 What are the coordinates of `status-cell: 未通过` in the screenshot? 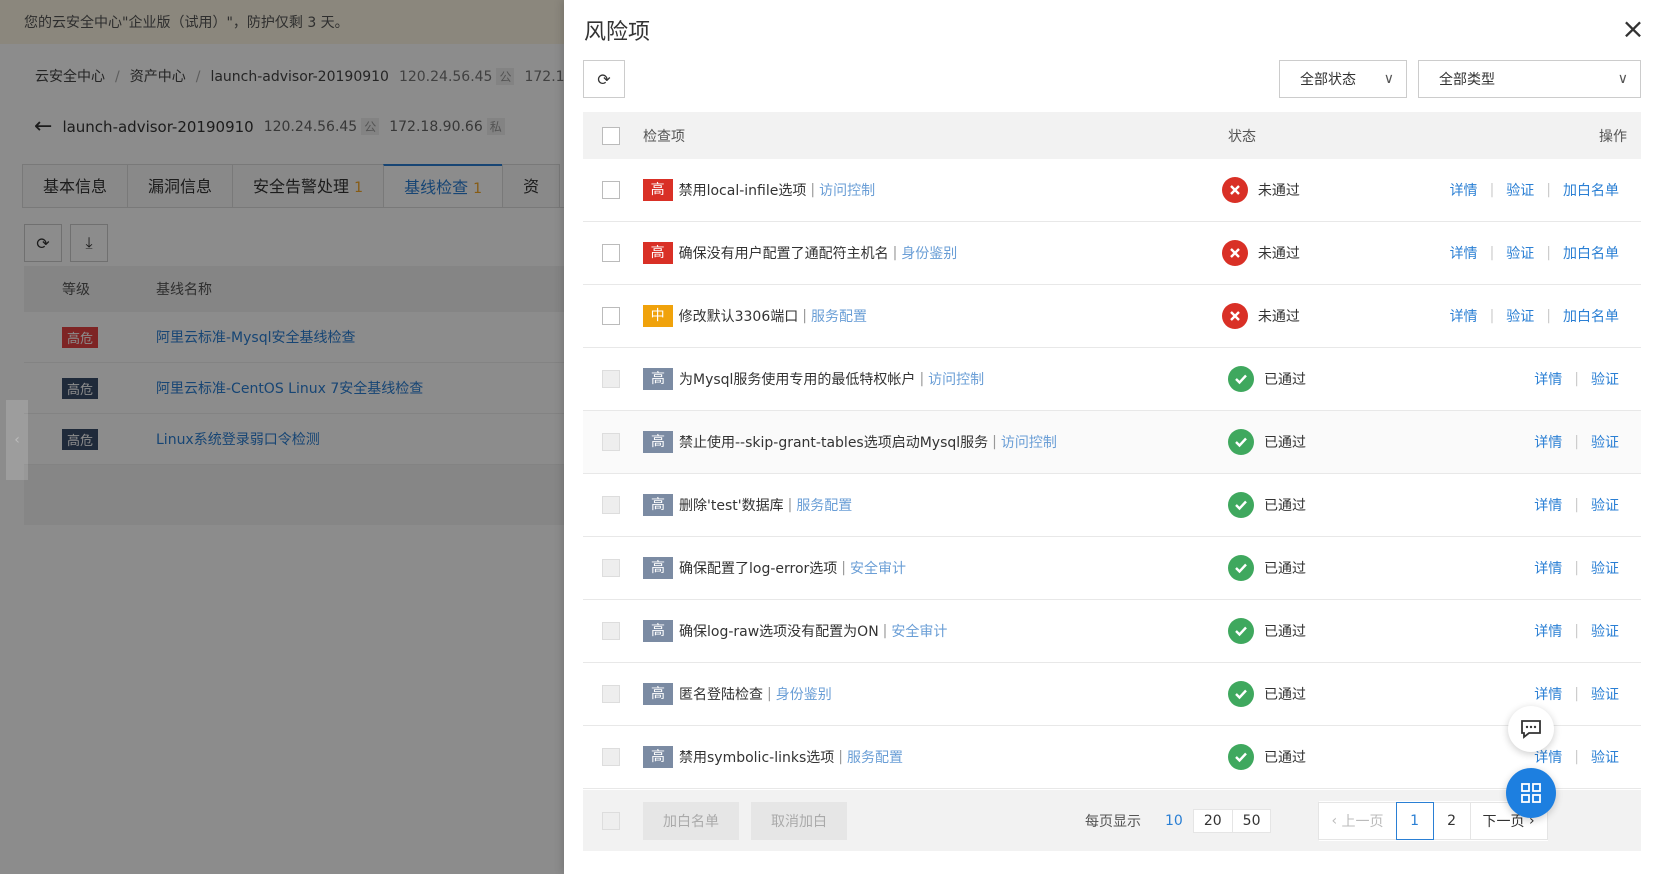 It's located at (1335, 190).